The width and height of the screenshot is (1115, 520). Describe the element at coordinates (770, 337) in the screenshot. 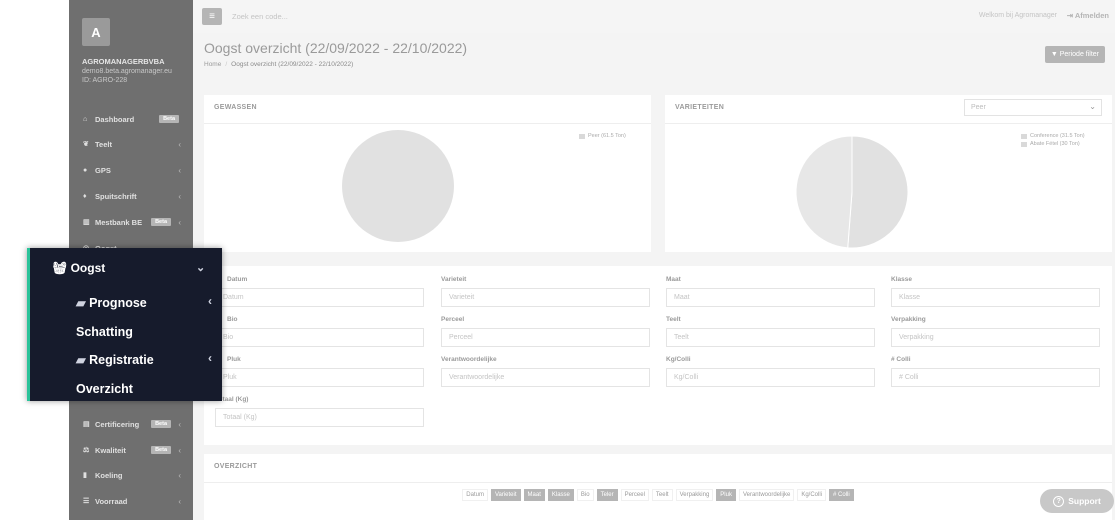

I see `filter-teelt-input: Teelt` at that location.